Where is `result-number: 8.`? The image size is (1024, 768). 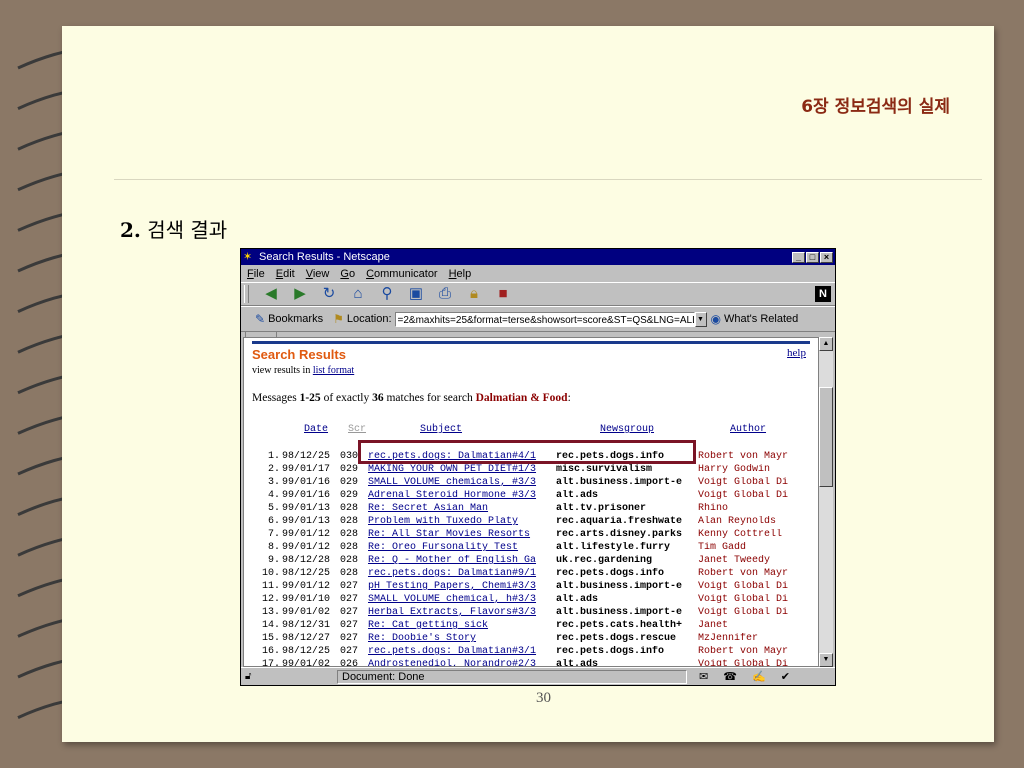
result-number: 8. is located at coordinates (273, 547).